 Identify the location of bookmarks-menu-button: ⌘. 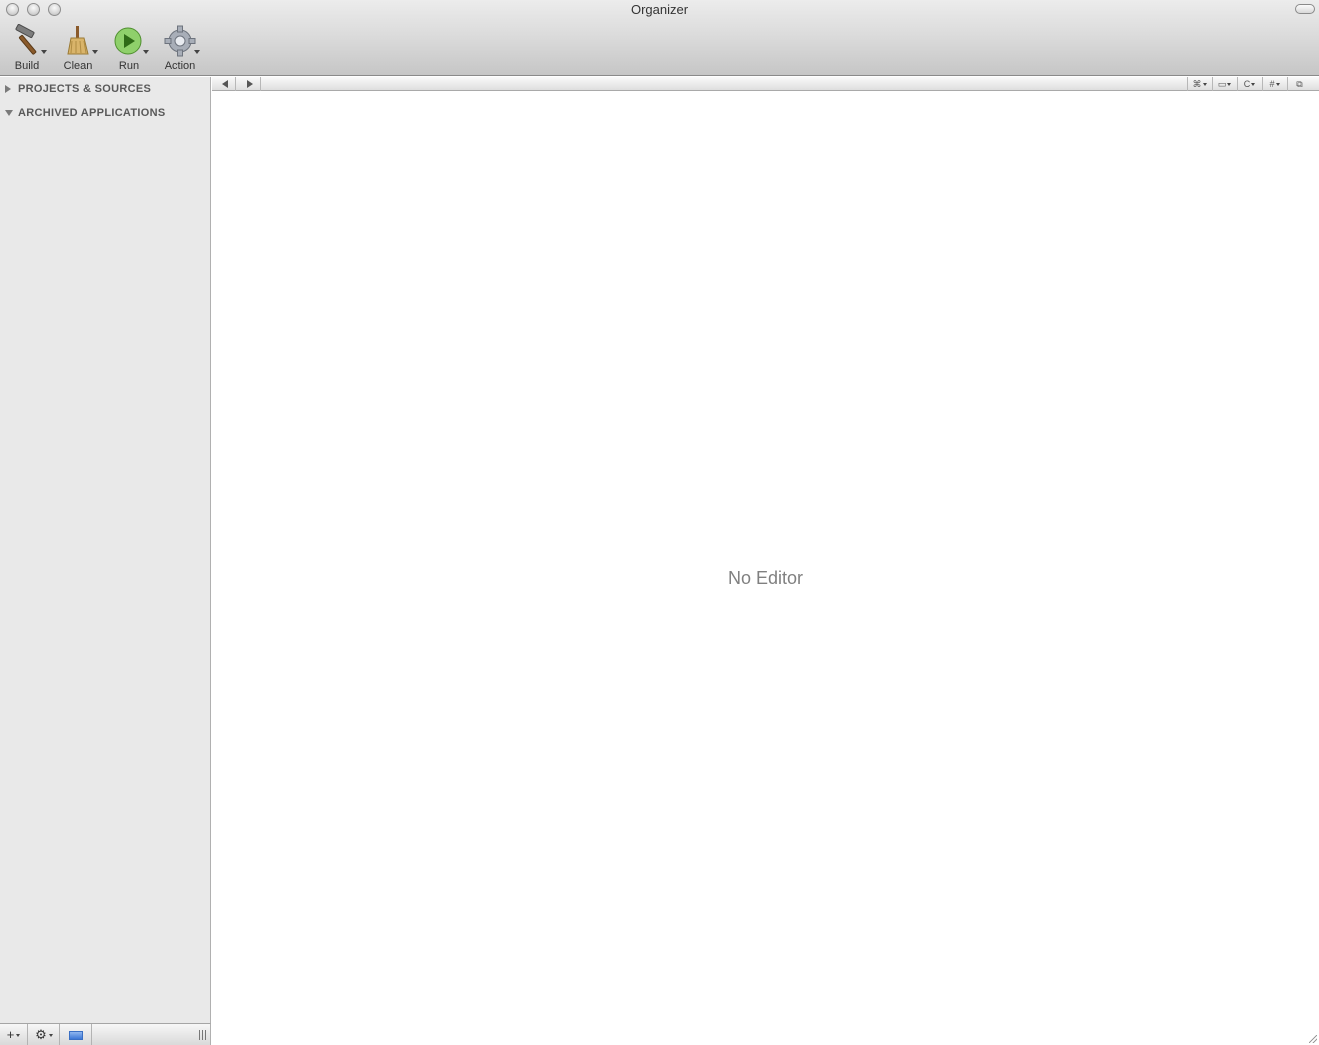
(1199, 84).